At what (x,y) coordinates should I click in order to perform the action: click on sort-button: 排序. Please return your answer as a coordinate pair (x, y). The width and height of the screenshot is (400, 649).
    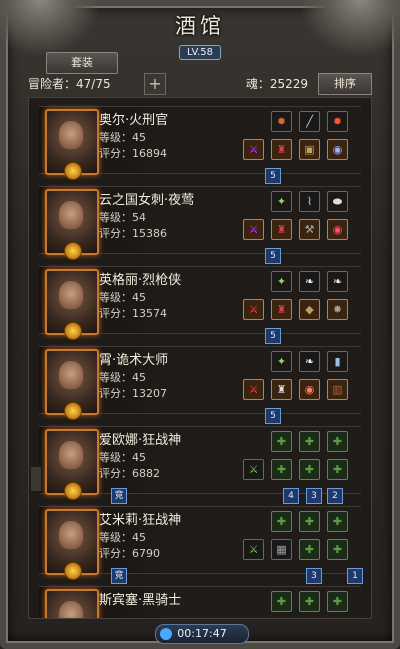
    Looking at the image, I should click on (345, 84).